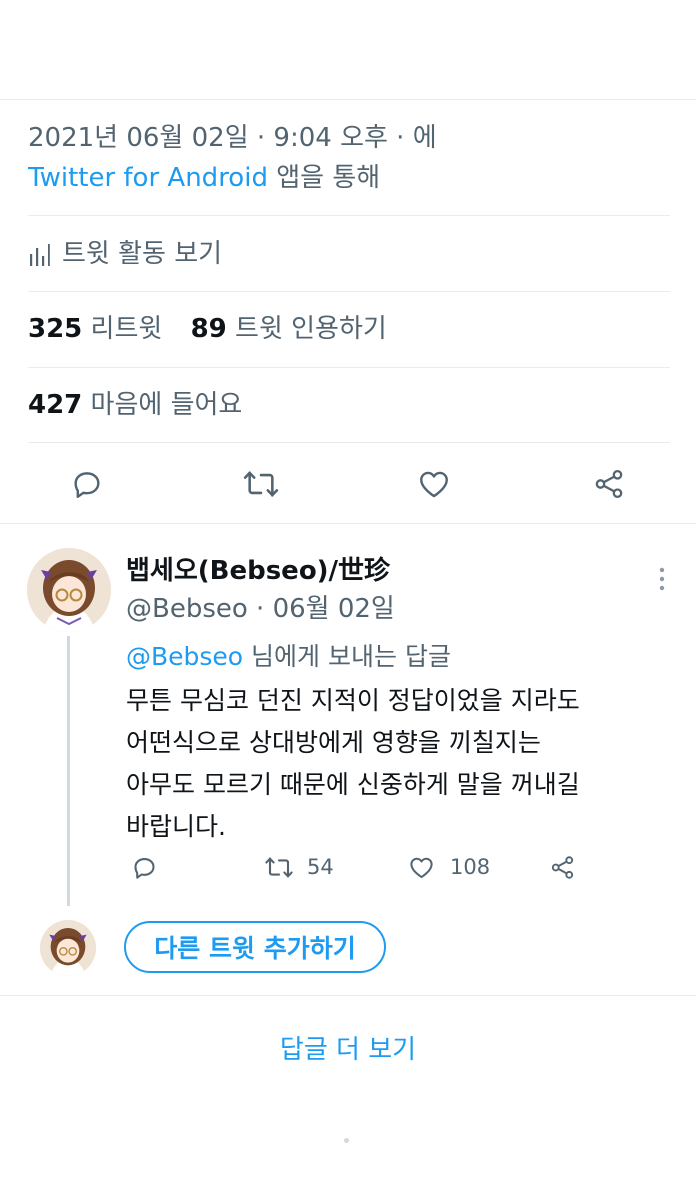 The width and height of the screenshot is (696, 1200). I want to click on reply-text-line: 바랍니다., so click(176, 826).